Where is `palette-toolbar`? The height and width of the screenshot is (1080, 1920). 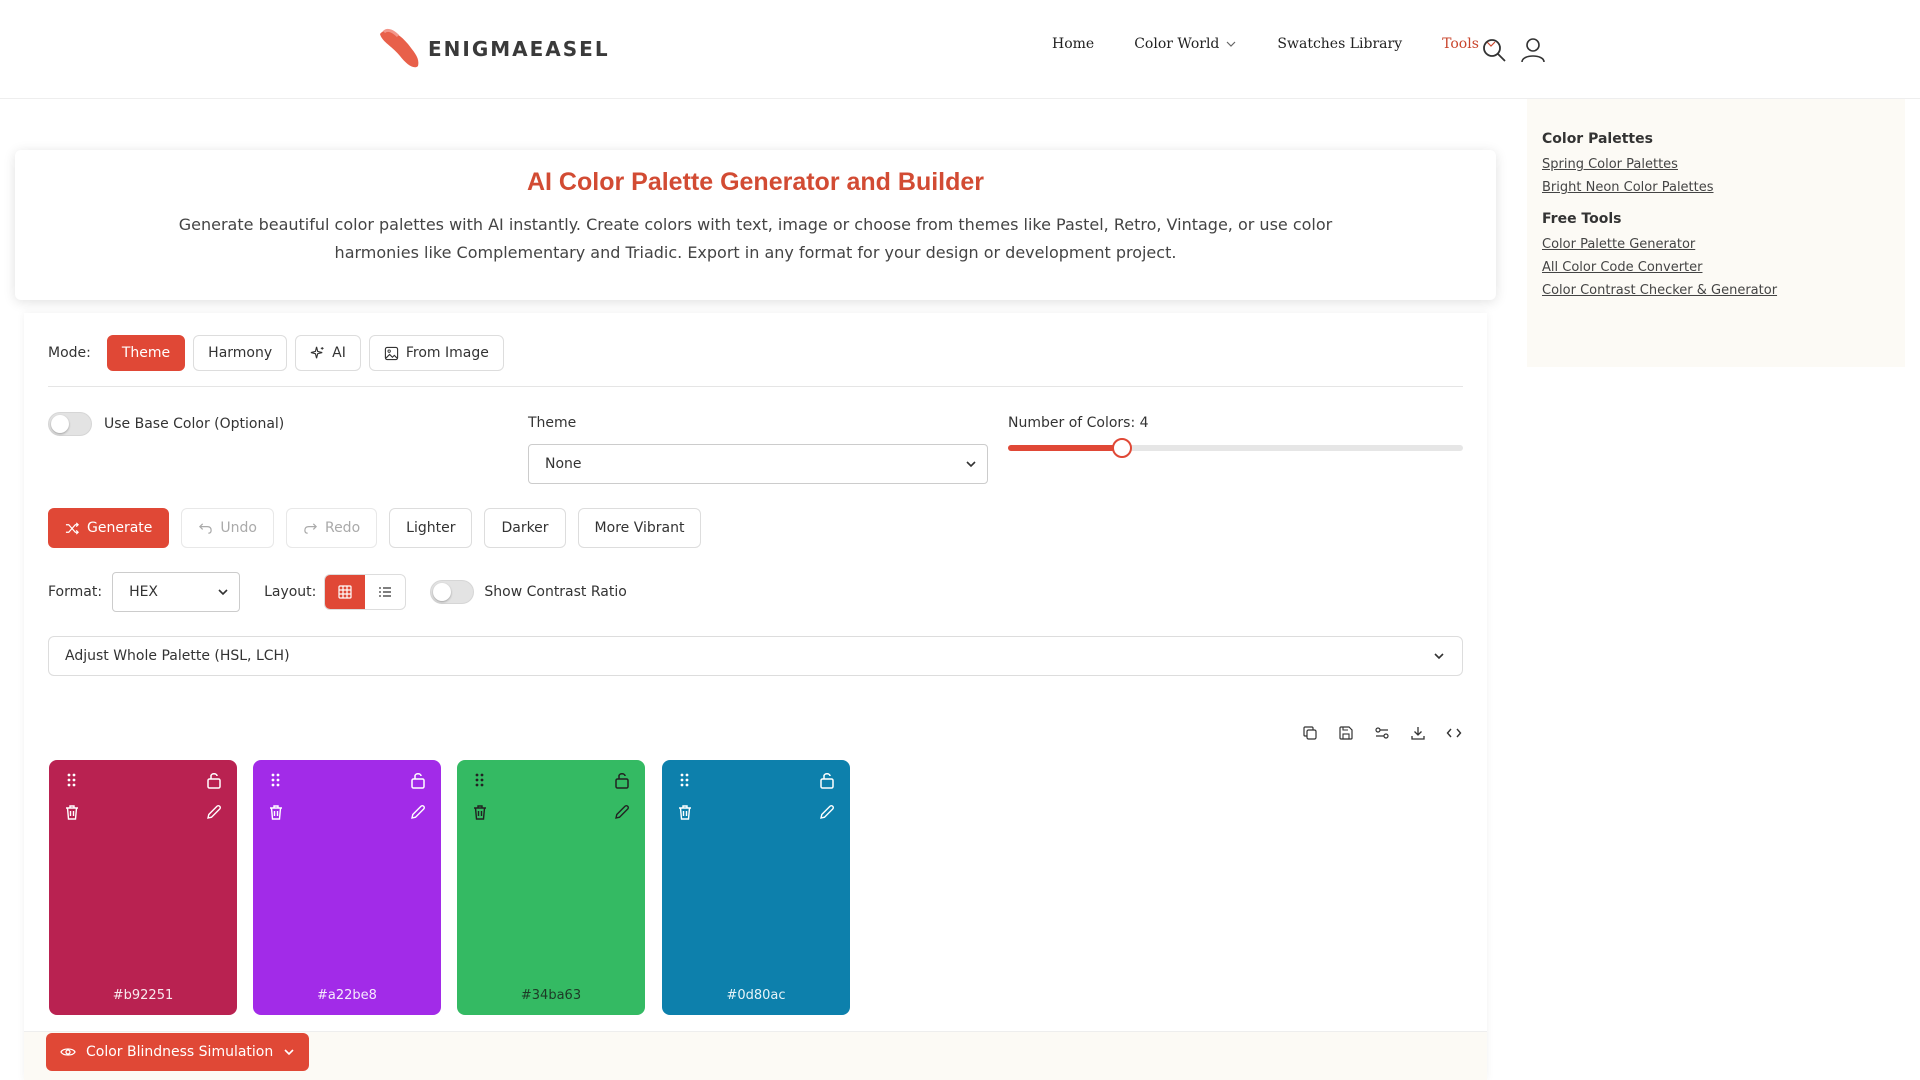
palette-toolbar is located at coordinates (1382, 733).